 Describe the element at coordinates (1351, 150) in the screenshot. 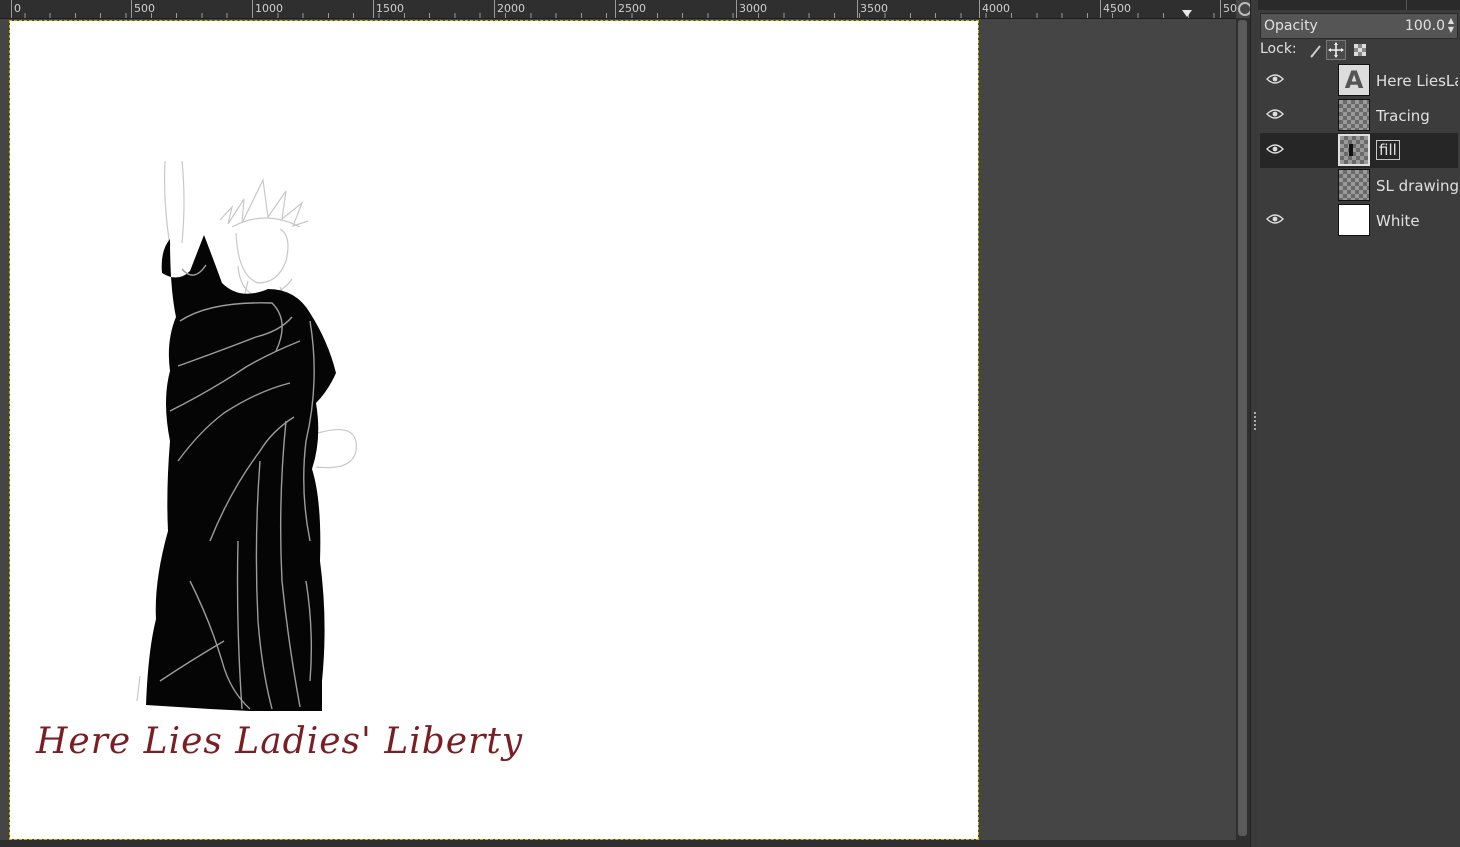

I see `fill-preview-icon` at that location.